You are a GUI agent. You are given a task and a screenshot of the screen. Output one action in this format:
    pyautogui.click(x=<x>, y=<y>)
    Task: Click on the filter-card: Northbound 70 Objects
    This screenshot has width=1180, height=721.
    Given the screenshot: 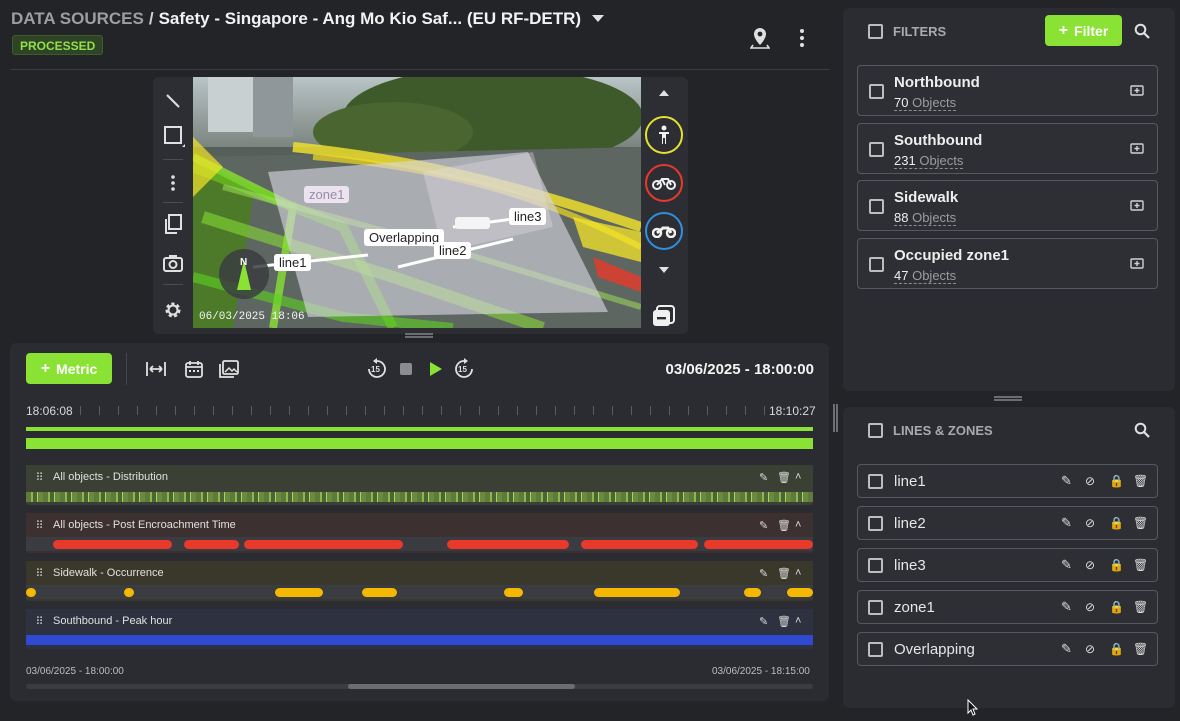 What is the action you would take?
    pyautogui.click(x=1007, y=90)
    